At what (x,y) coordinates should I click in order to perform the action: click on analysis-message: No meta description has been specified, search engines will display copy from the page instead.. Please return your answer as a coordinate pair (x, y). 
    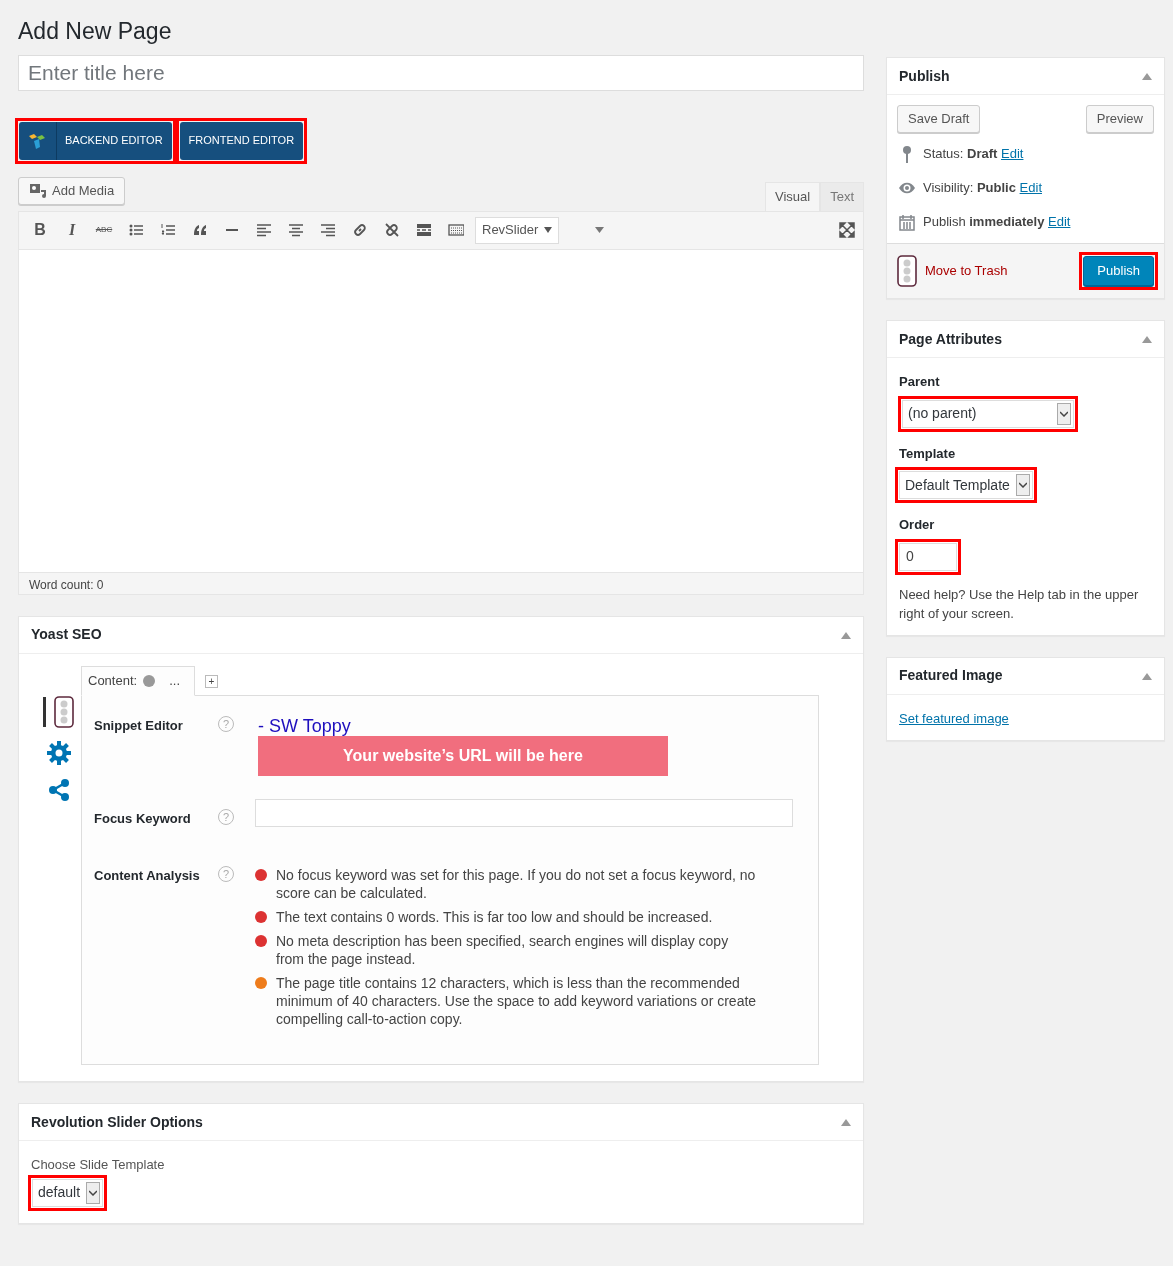
    Looking at the image, I should click on (503, 950).